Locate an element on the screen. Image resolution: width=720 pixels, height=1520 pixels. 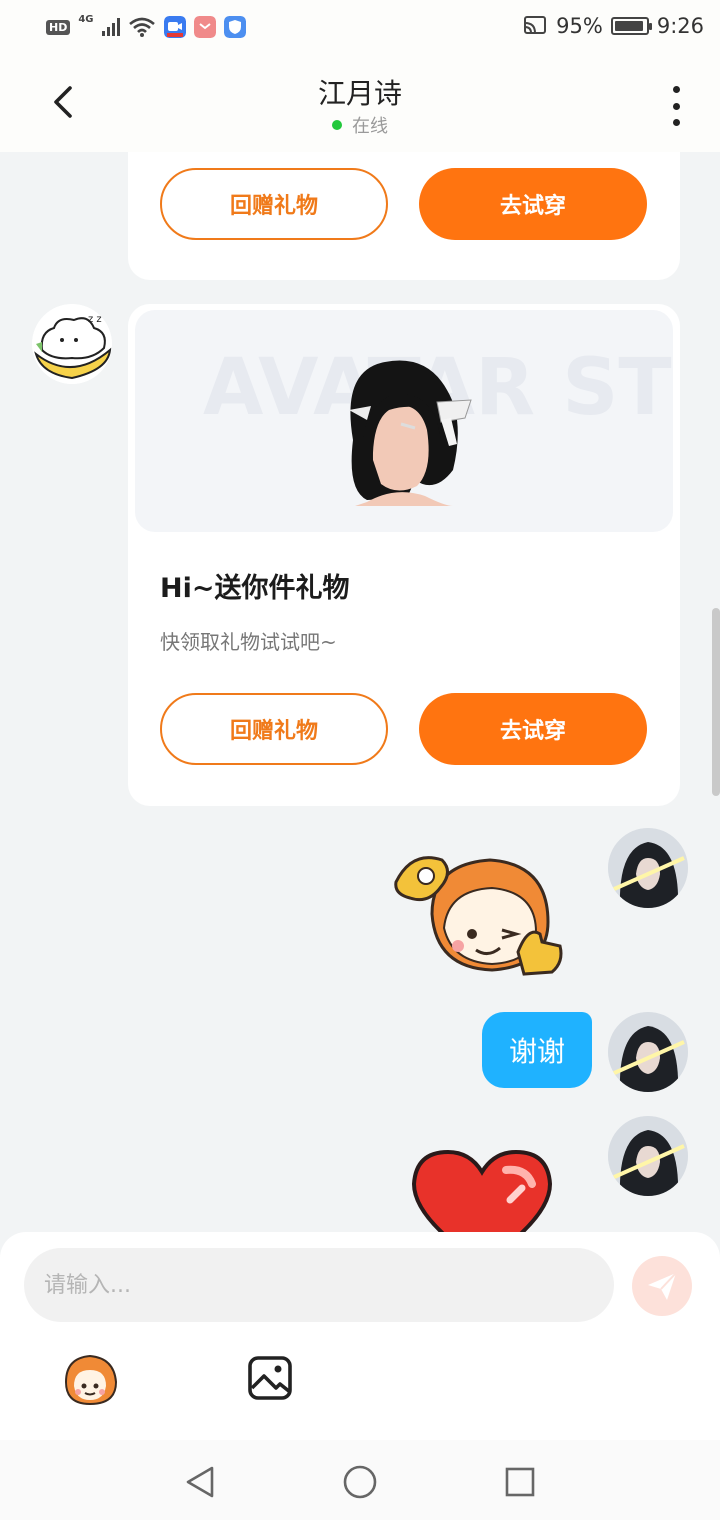
presence-status: 在线 is located at coordinates (360, 125).